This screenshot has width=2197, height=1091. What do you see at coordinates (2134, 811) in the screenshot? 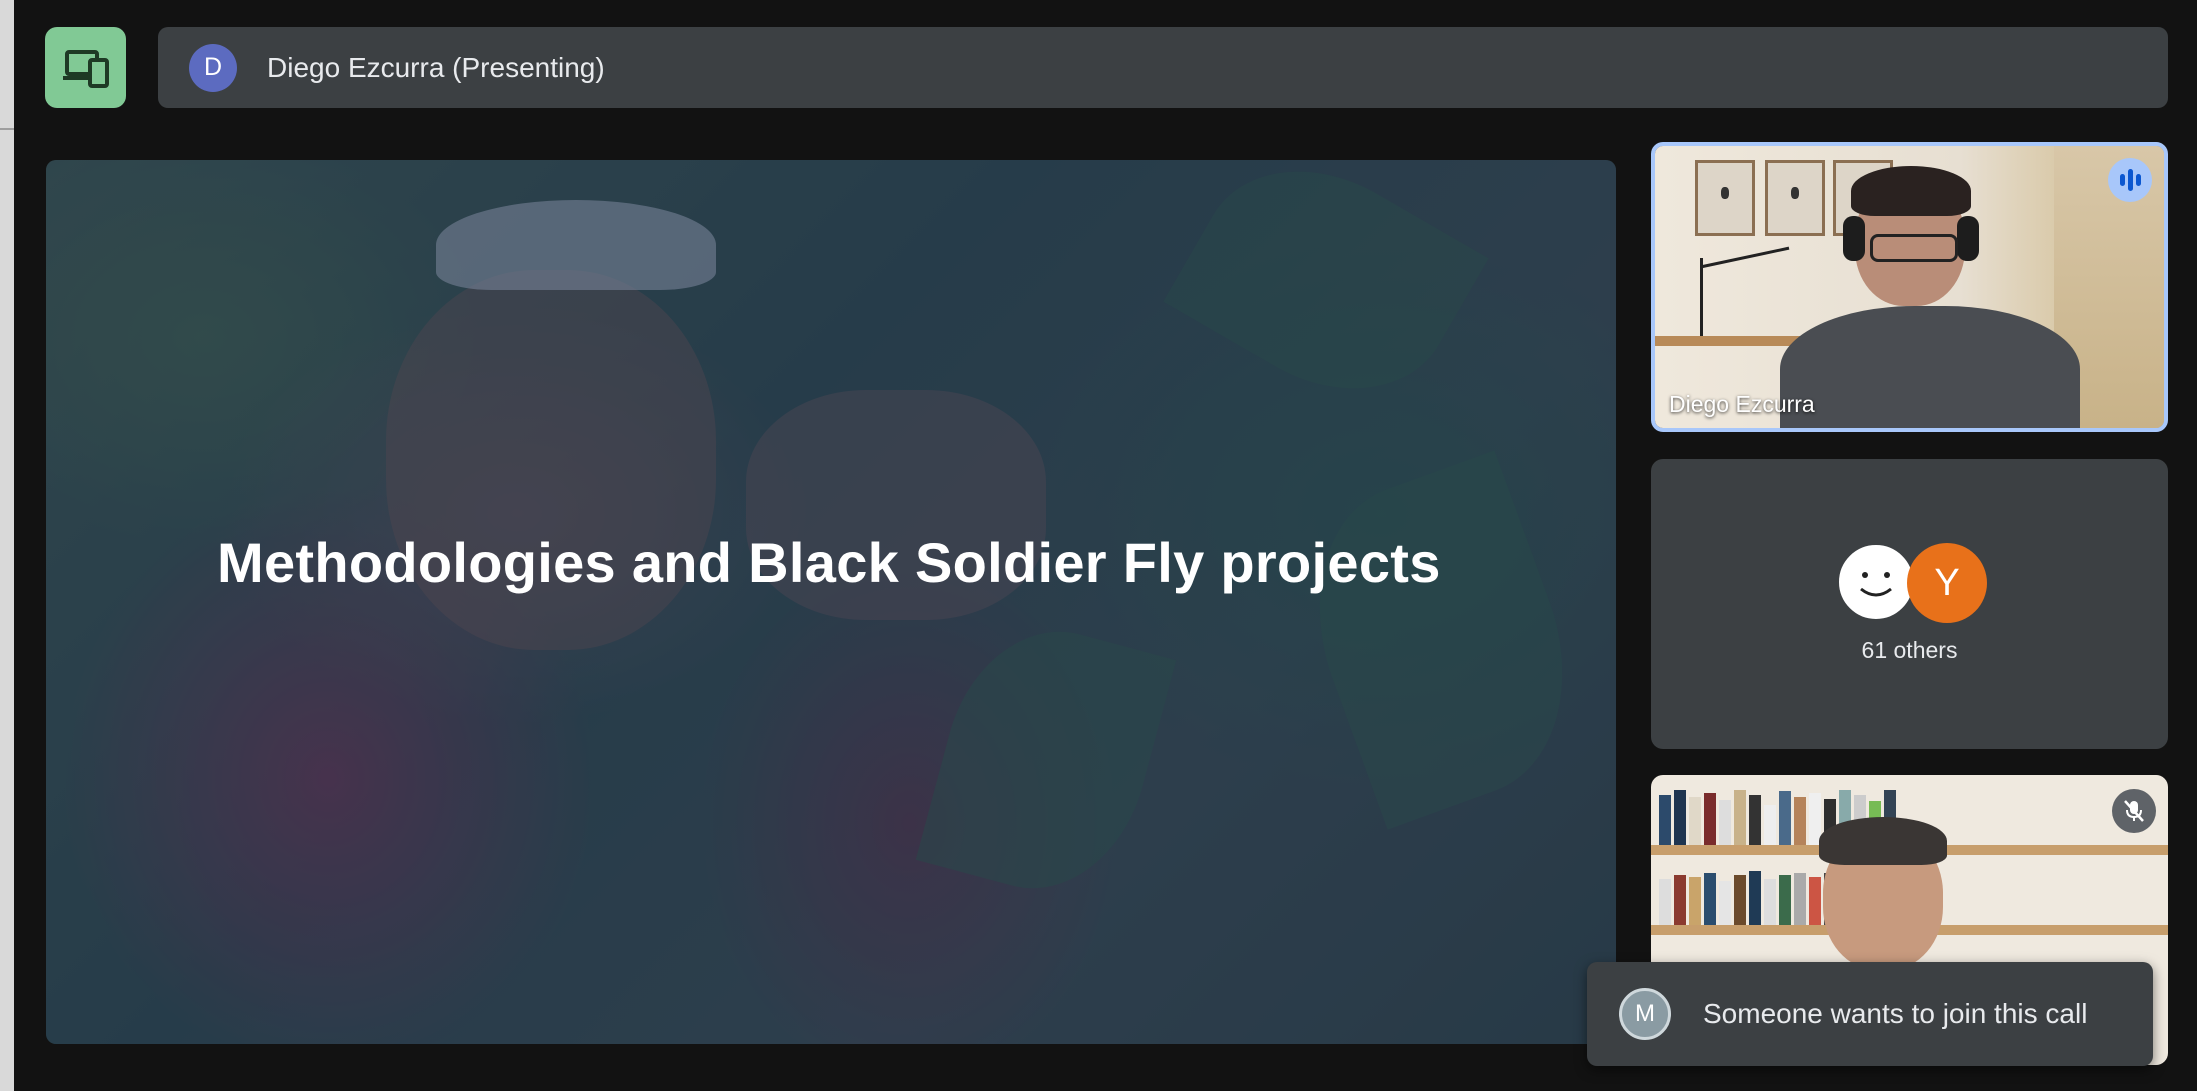
I see `mic-off-icon` at bounding box center [2134, 811].